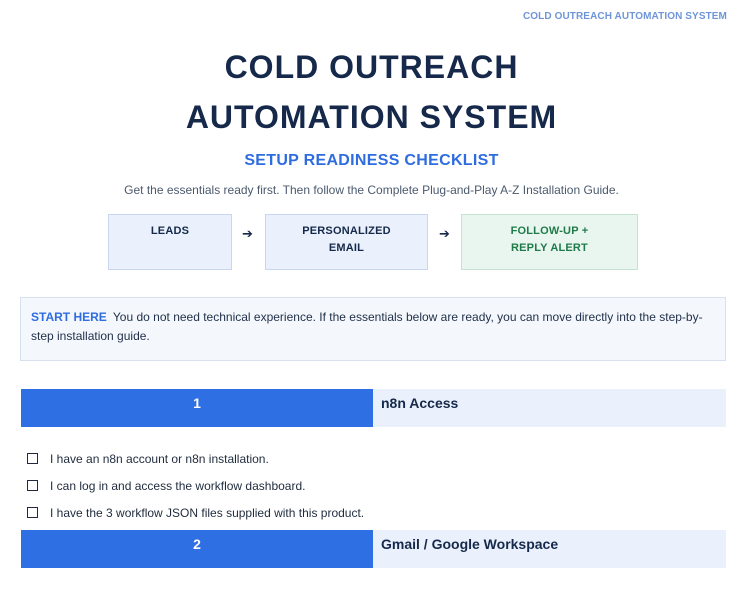  What do you see at coordinates (371, 117) in the screenshot?
I see `page-title-line-2: AUTOMATION SYSTEM` at bounding box center [371, 117].